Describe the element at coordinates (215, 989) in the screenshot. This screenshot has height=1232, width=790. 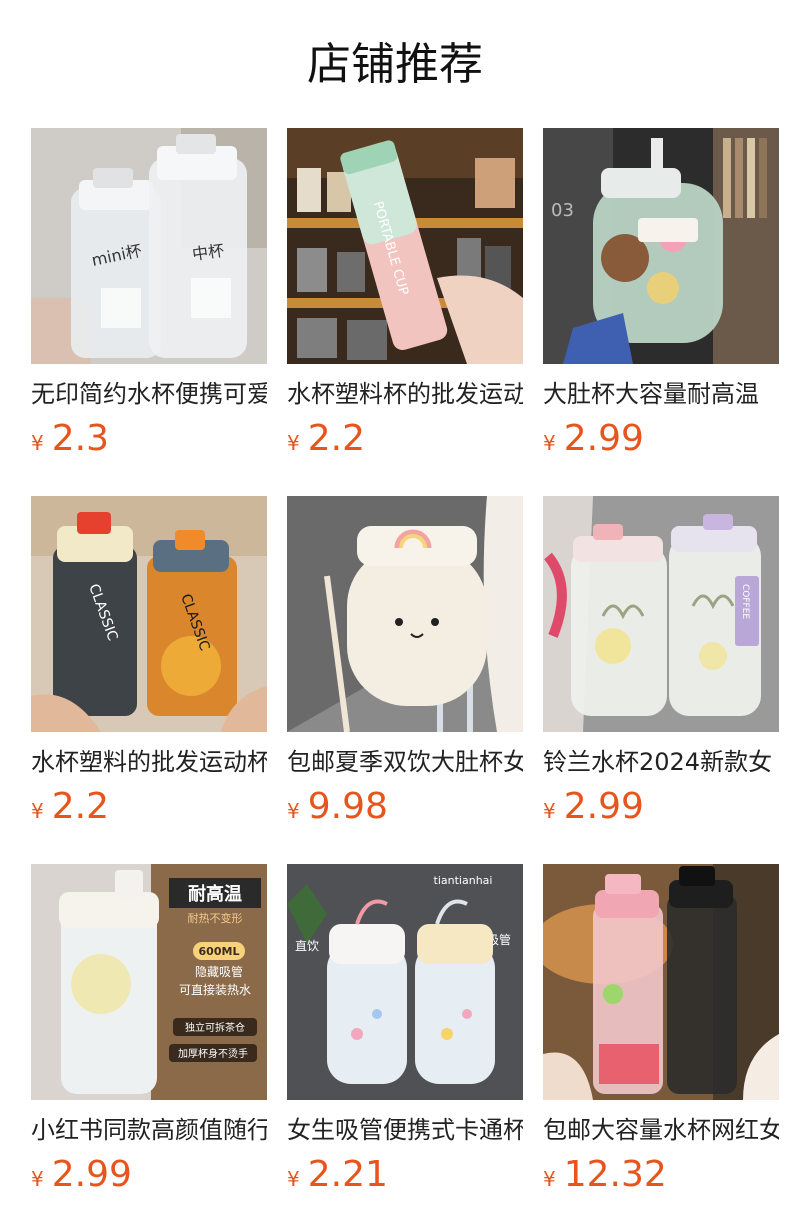
I see `image-label: 可直接装热水` at that location.